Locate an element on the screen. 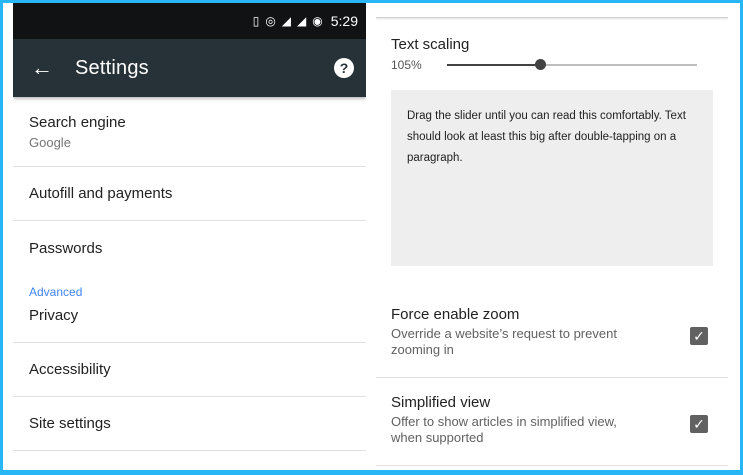 The image size is (743, 475). settings-item-site-settings: Site settings is located at coordinates (189, 424).